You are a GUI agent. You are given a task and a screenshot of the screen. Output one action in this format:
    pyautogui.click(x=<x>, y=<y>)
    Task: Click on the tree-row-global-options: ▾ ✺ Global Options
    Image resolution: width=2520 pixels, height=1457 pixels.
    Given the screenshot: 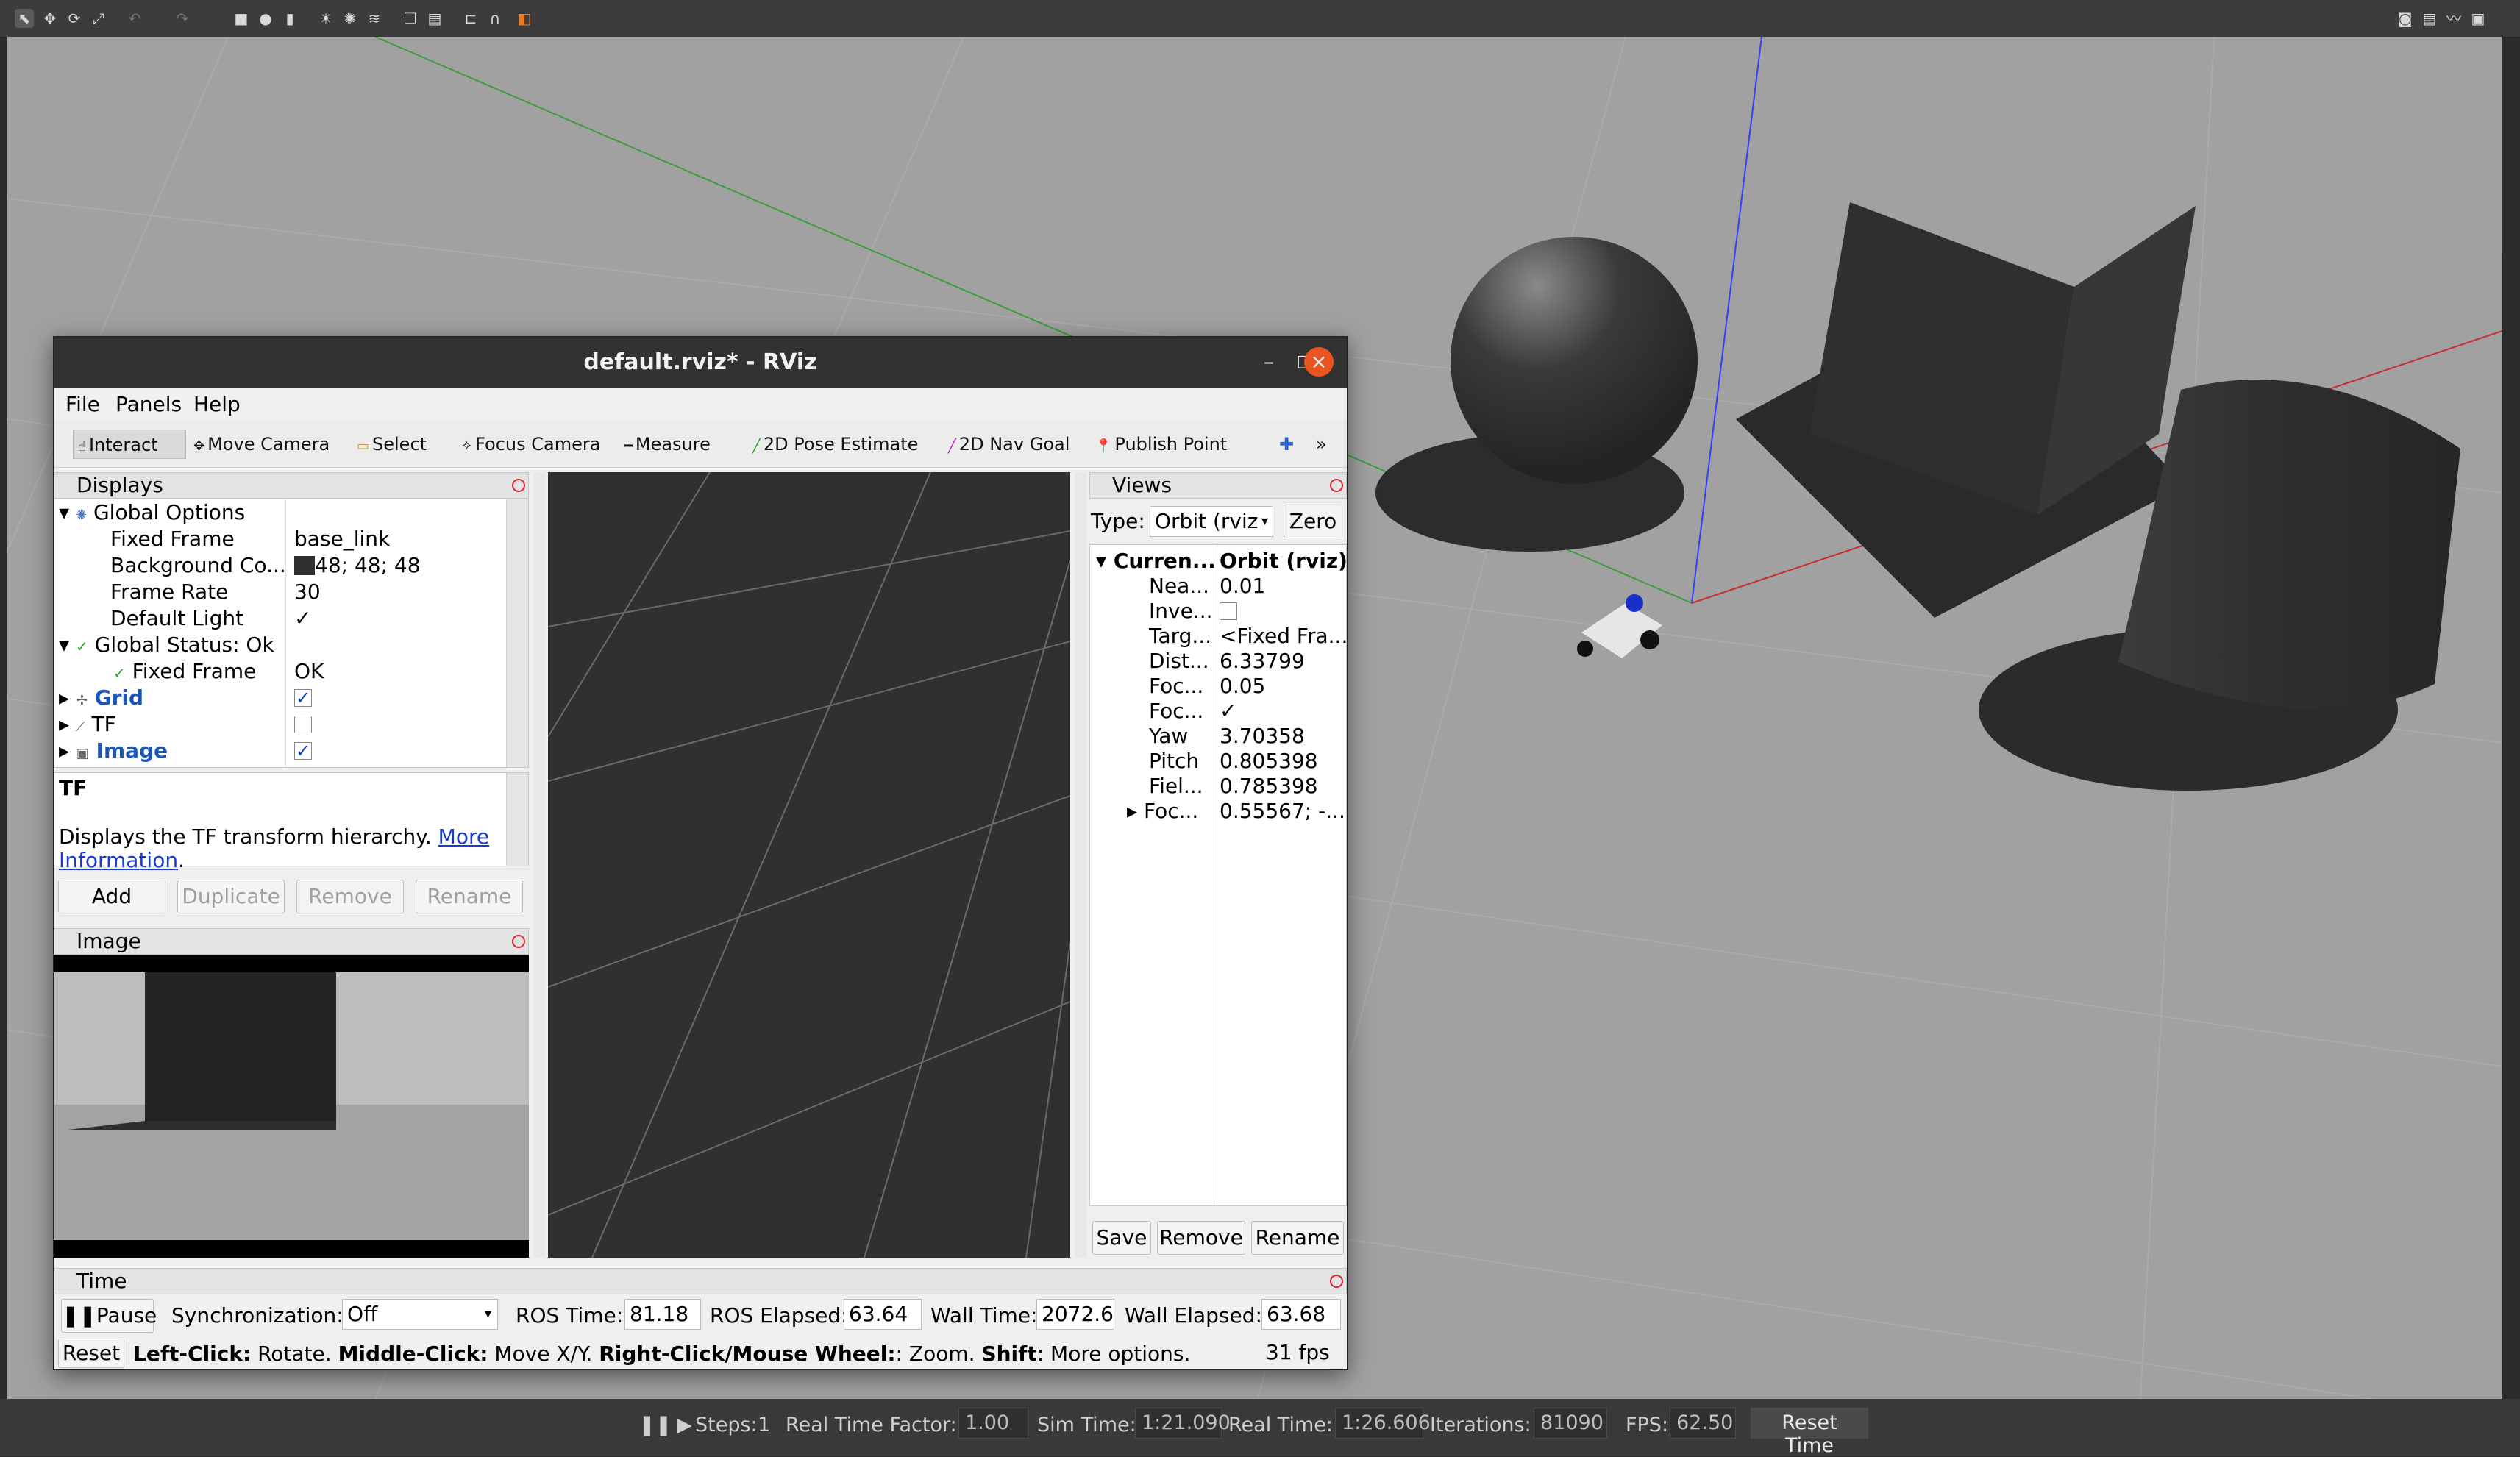 What is the action you would take?
    pyautogui.click(x=152, y=513)
    